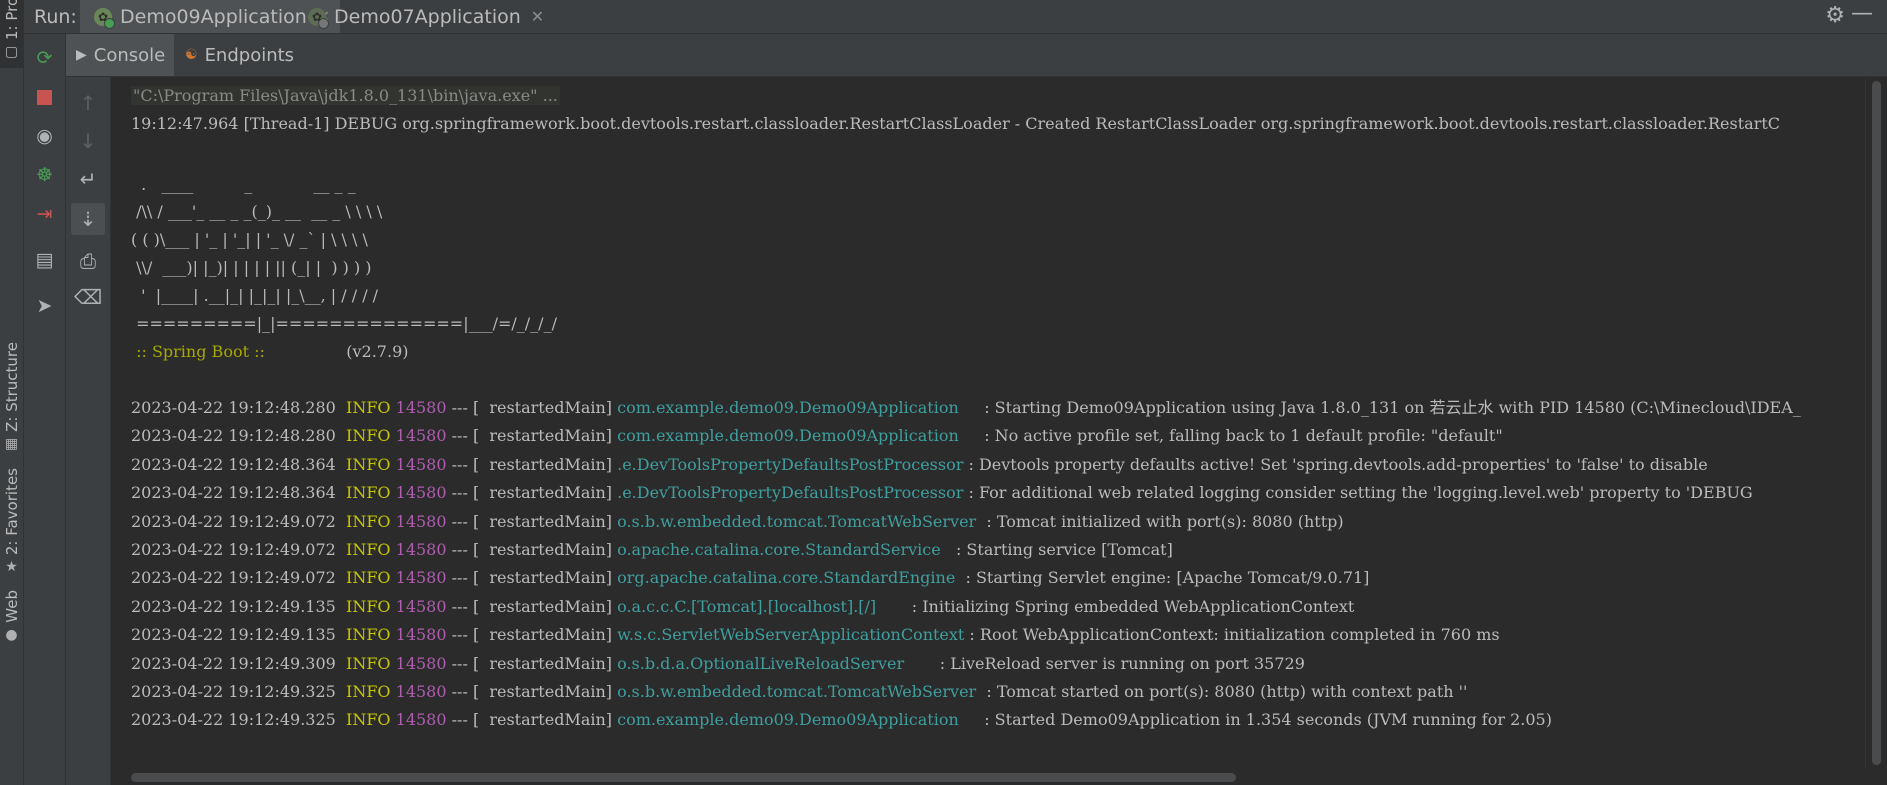 The image size is (1887, 785). Describe the element at coordinates (344, 323) in the screenshot. I see `banner-line: =========|_|==============|___/=/_/_/_/` at that location.